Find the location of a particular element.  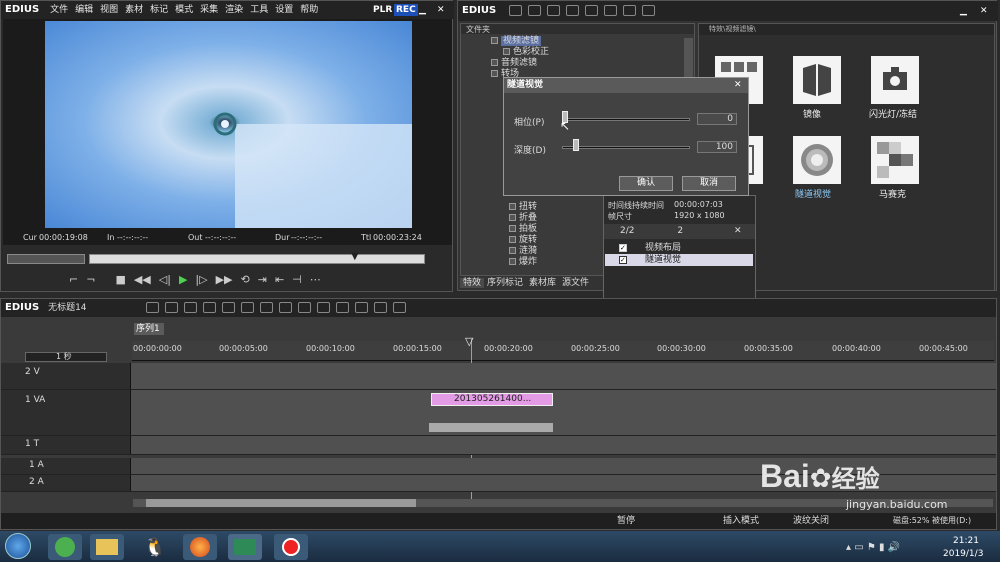

menu-clip: 素材 is located at coordinates (134, 10).